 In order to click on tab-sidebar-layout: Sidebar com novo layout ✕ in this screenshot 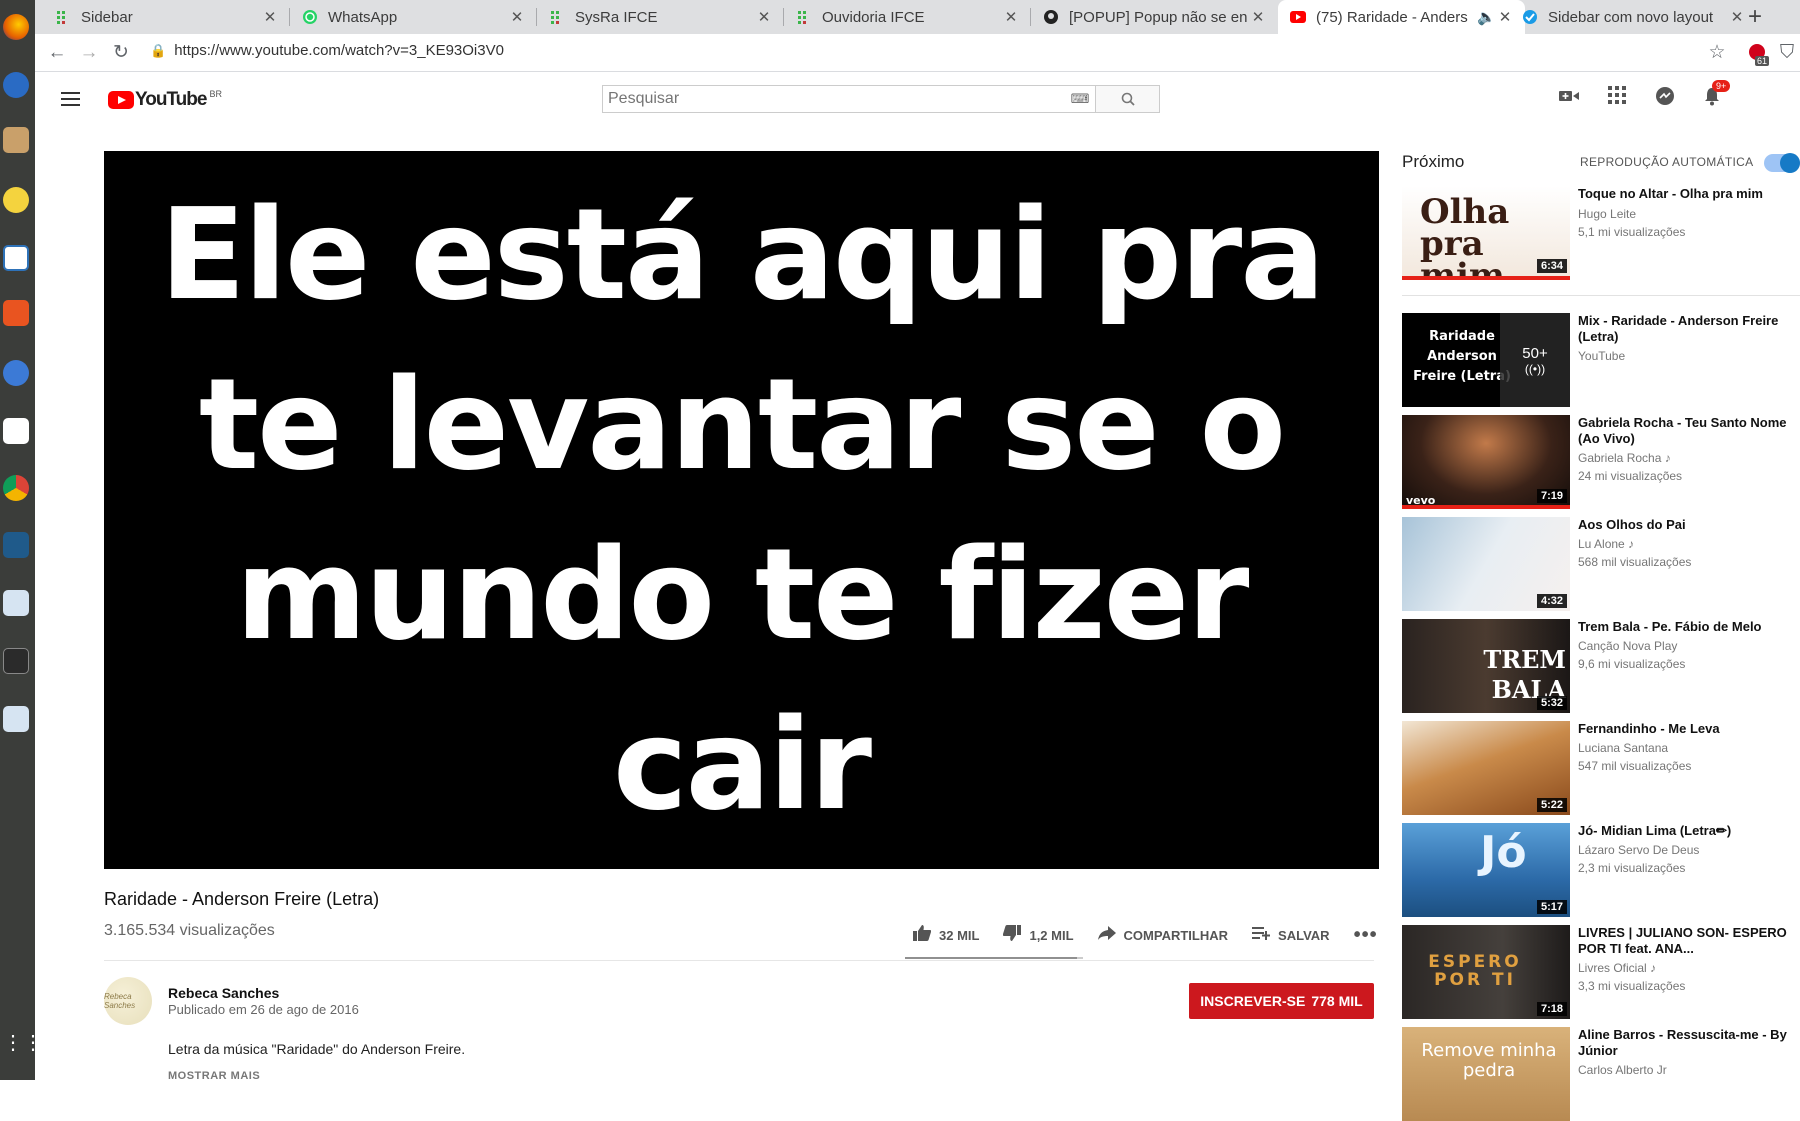, I will do `click(1633, 17)`.